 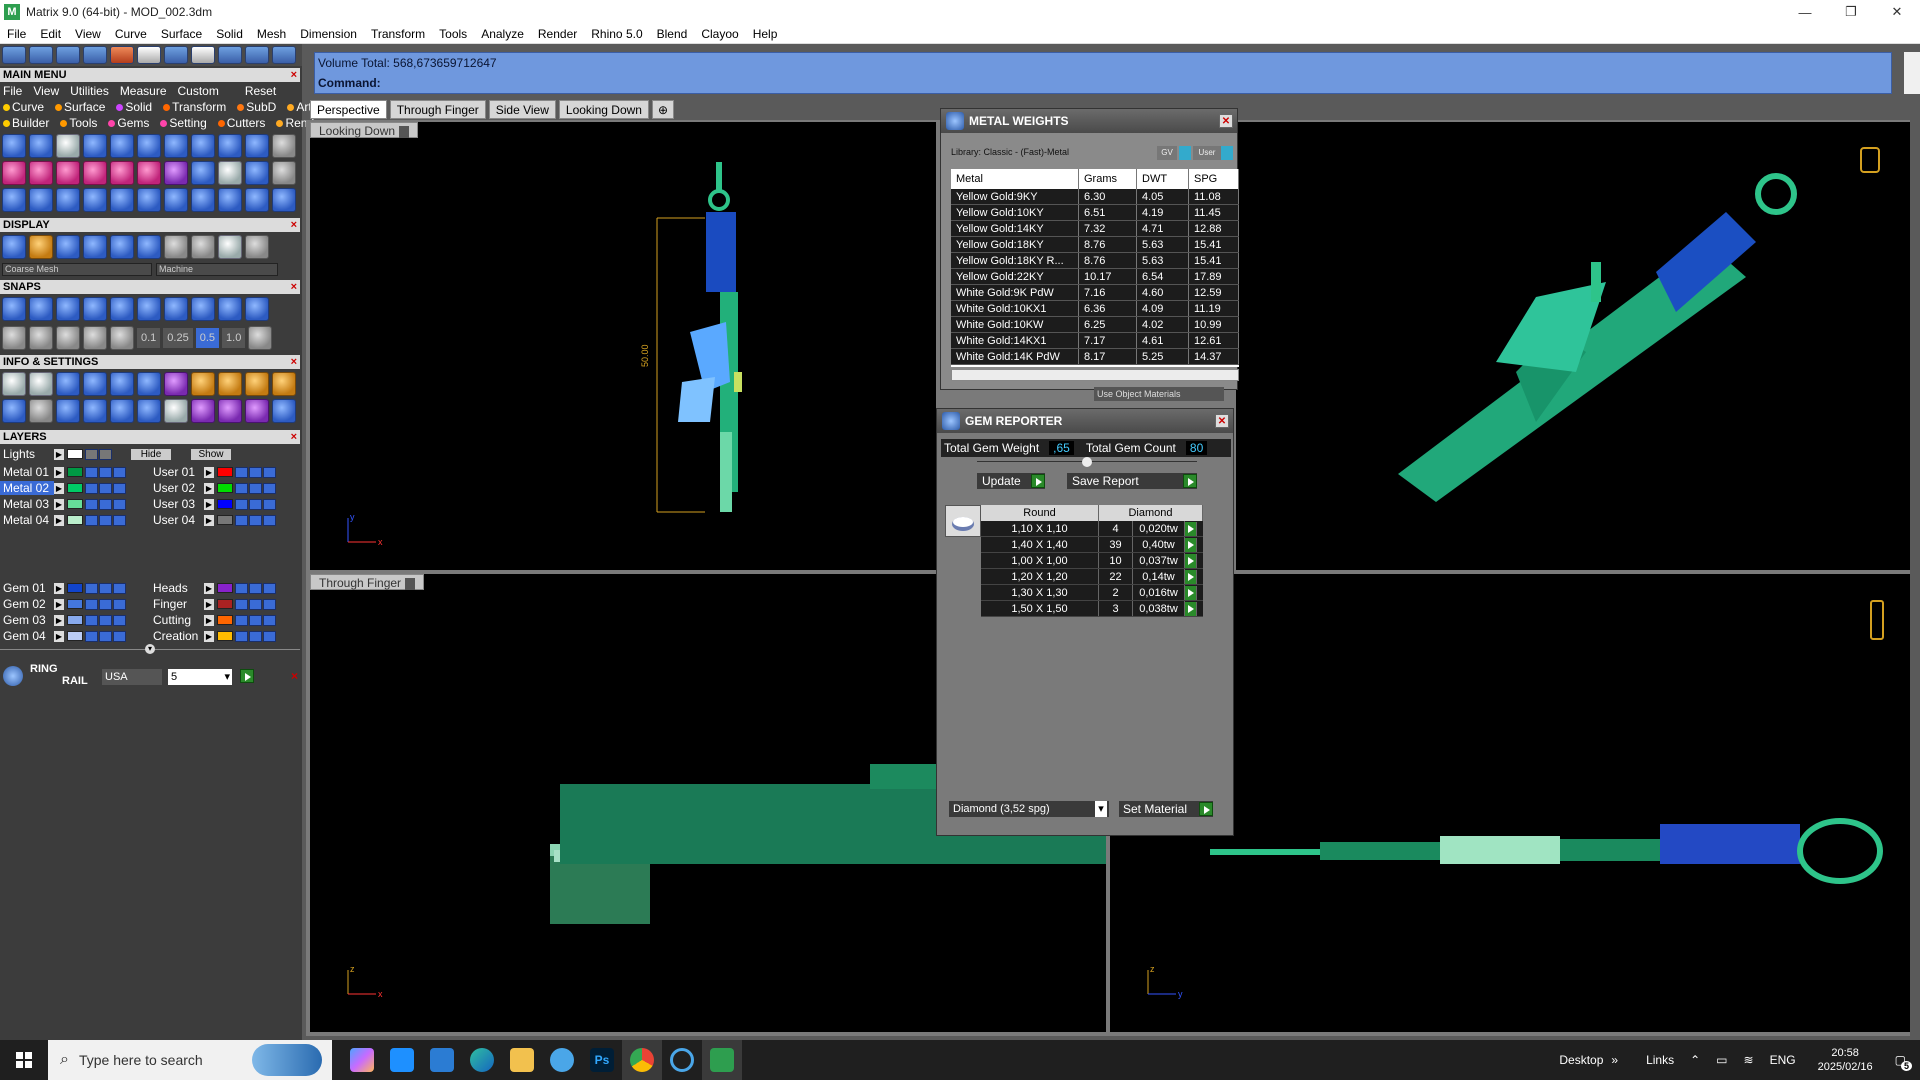 What do you see at coordinates (41, 247) in the screenshot?
I see `shaded-icon` at bounding box center [41, 247].